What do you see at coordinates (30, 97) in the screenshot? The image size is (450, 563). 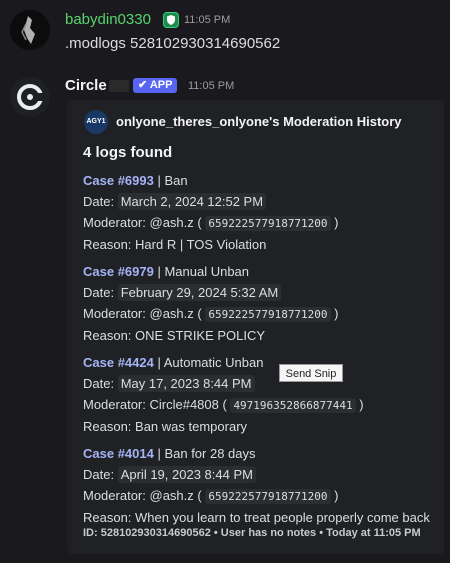 I see `circle-bot-avatar` at bounding box center [30, 97].